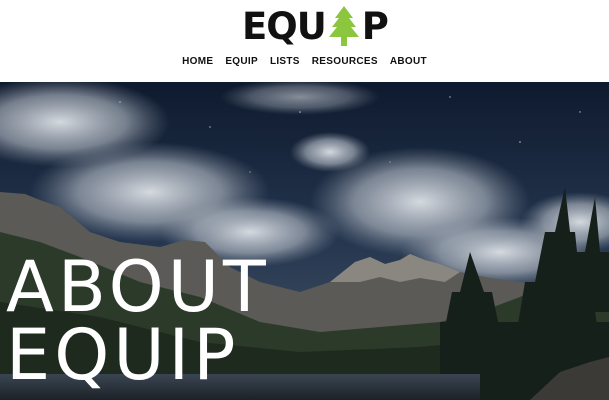 This screenshot has height=400, width=609. I want to click on nav-home: HOME, so click(197, 62).